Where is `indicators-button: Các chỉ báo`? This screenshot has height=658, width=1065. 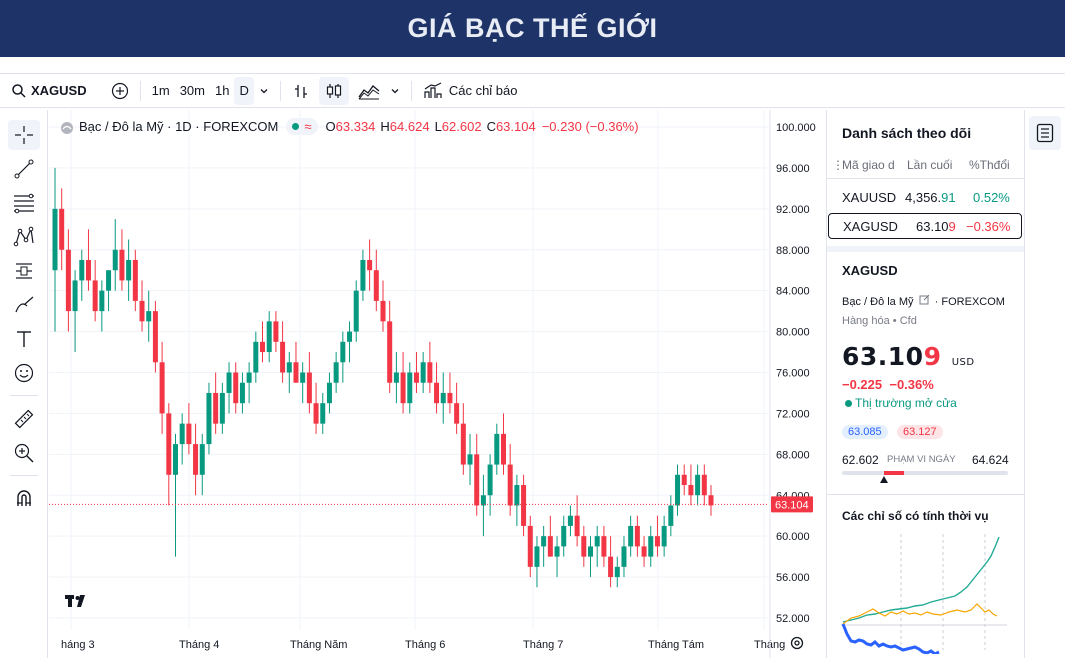 indicators-button: Các chỉ báo is located at coordinates (470, 91).